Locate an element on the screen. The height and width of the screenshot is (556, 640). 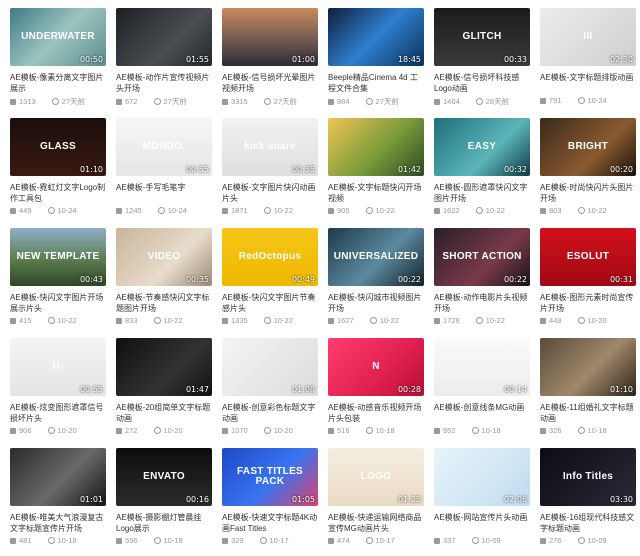
video-thumbnail: VIDEO 00:35 is located at coordinates (164, 257).